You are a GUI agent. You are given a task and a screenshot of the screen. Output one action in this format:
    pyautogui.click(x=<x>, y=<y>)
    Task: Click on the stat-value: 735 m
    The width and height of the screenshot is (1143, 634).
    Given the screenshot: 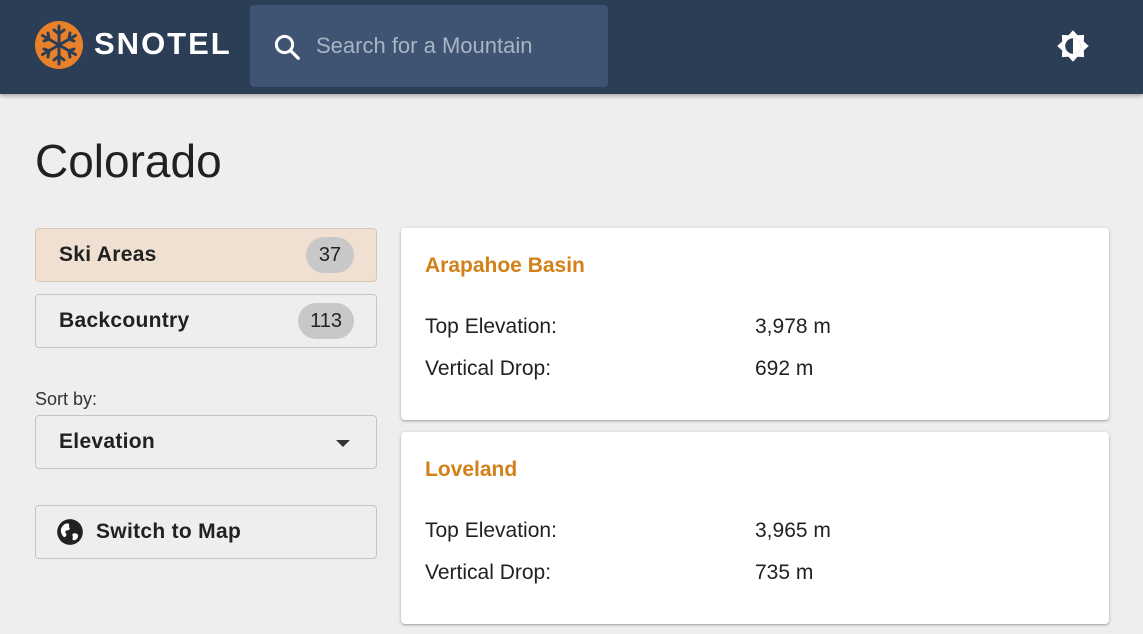 What is the action you would take?
    pyautogui.click(x=784, y=572)
    